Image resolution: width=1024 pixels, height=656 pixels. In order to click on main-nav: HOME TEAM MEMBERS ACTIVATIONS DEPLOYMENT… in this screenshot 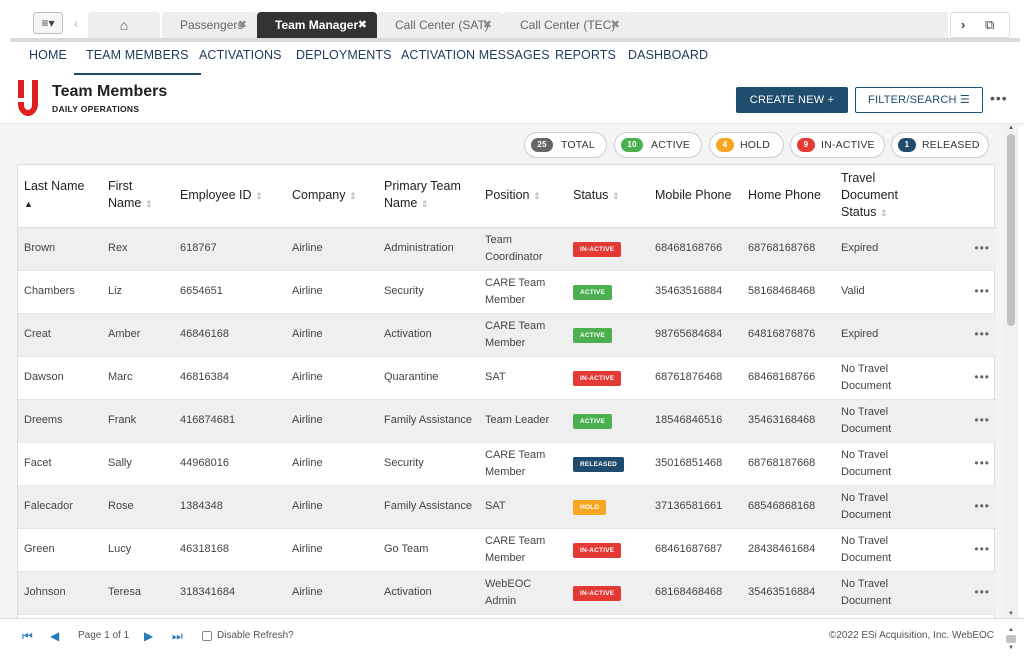, I will do `click(512, 58)`.